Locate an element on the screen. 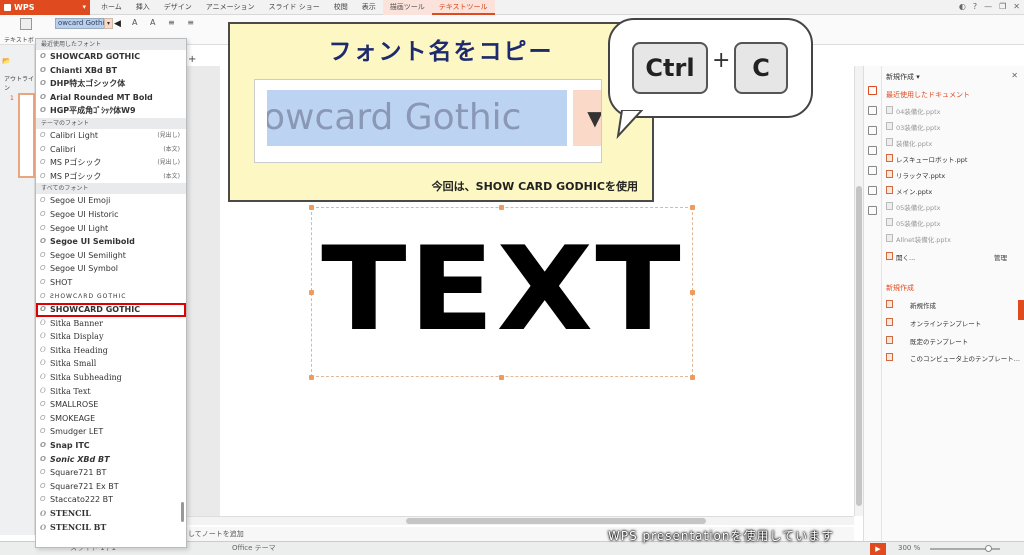 The width and height of the screenshot is (1024, 555). font-item: O STENCIL BT is located at coordinates (111, 528).